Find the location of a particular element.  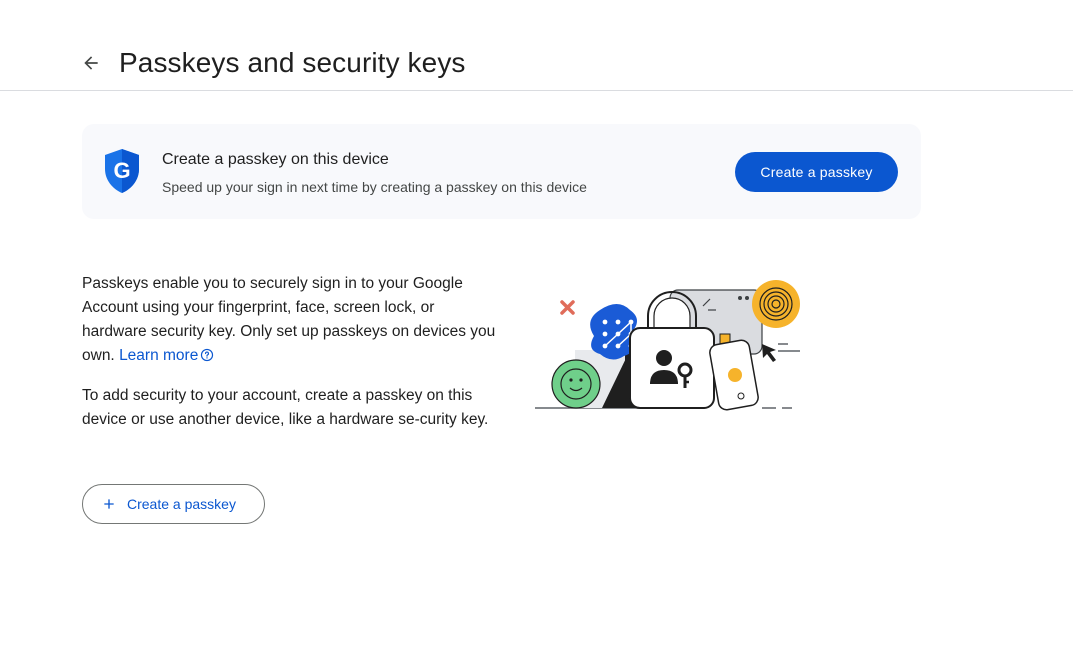

passkey-illustration is located at coordinates (667, 345).